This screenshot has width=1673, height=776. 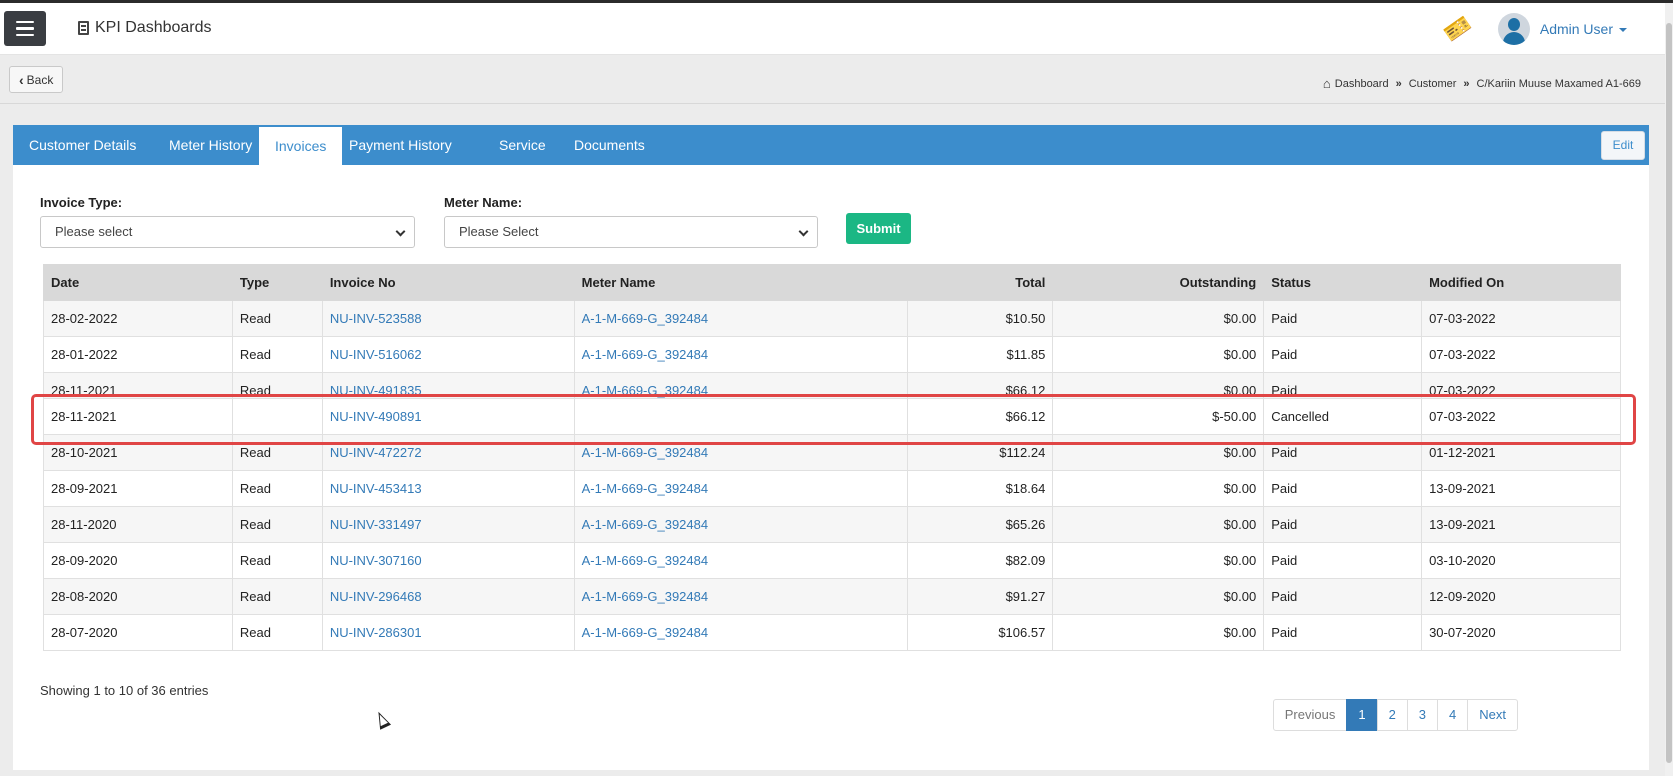 What do you see at coordinates (1392, 715) in the screenshot?
I see `pagination-page-2: 2` at bounding box center [1392, 715].